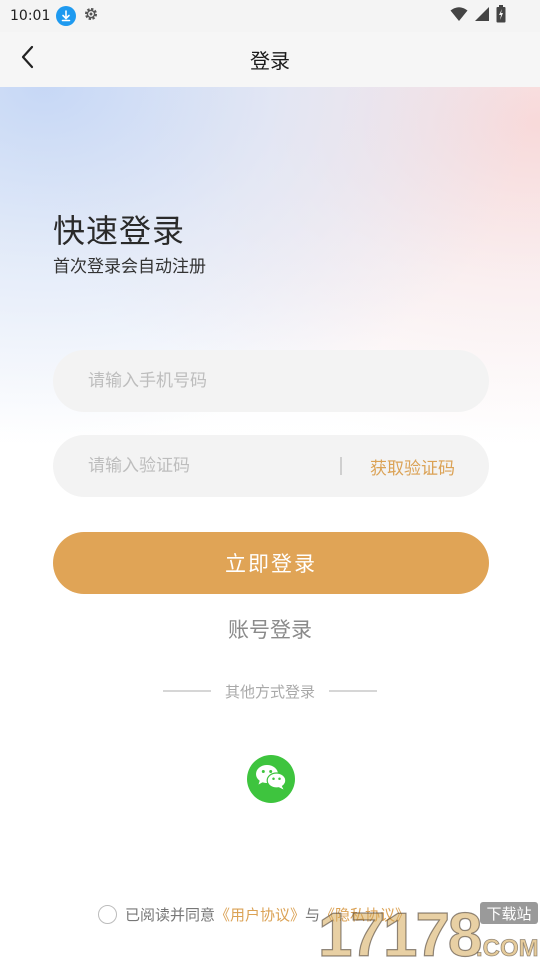 The width and height of the screenshot is (540, 960). I want to click on download-icon, so click(66, 16).